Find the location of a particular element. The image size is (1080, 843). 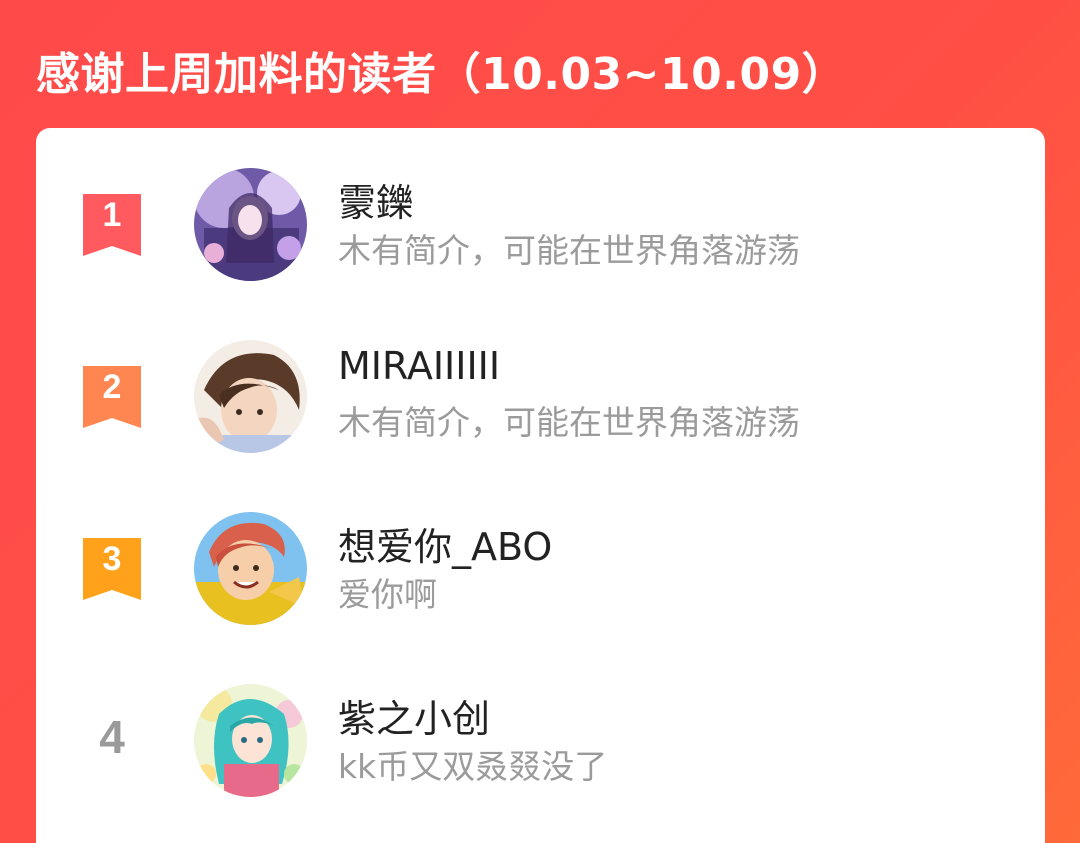

reader-bio: kk币又双叒叕没了 is located at coordinates (473, 766).